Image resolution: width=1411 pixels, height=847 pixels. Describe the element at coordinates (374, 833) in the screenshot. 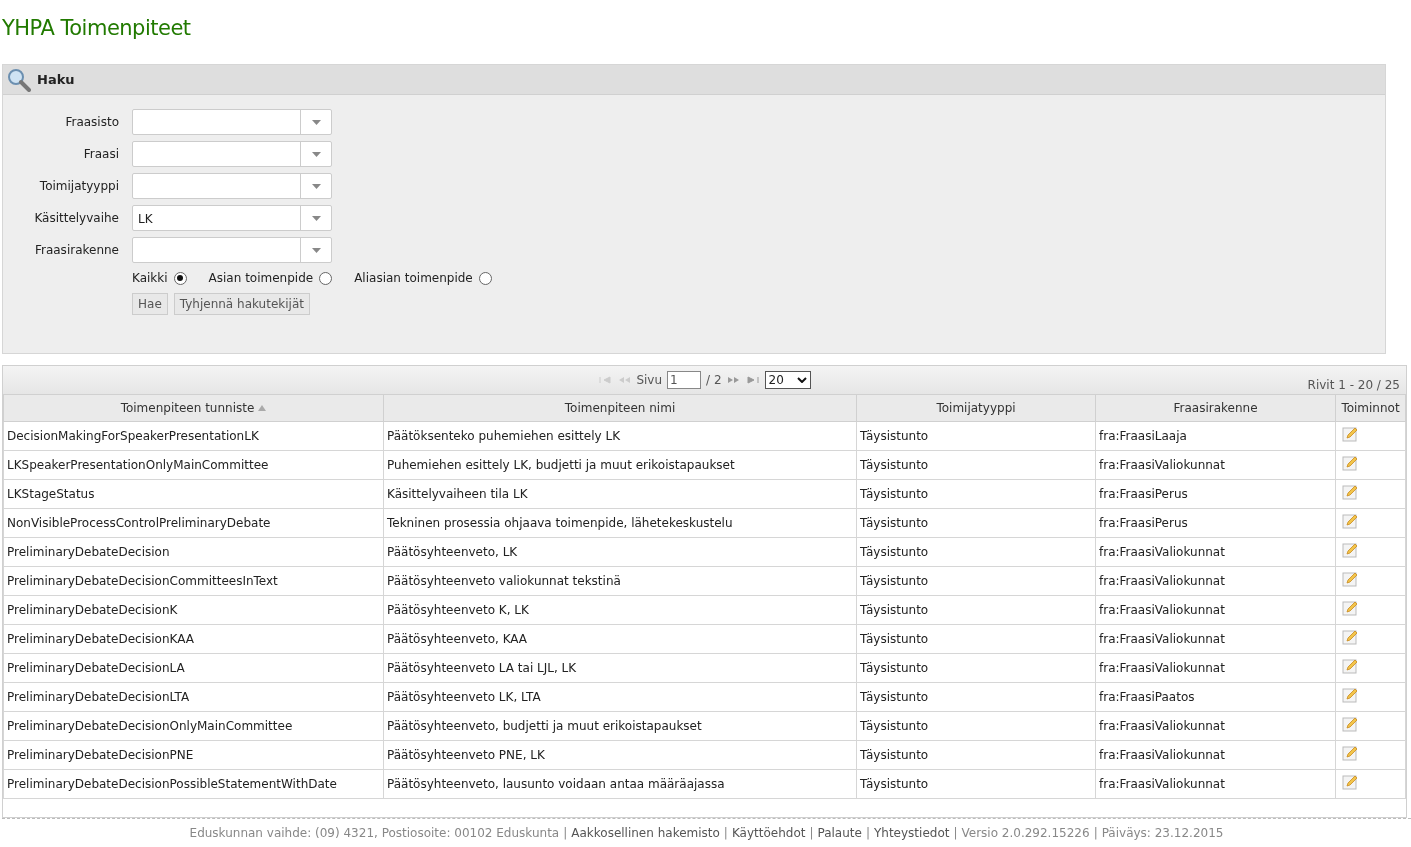

I see `footer-text: Eduskunnan vaihde: (09) 4321, Postiosoite: 00102 Eduskunta` at that location.